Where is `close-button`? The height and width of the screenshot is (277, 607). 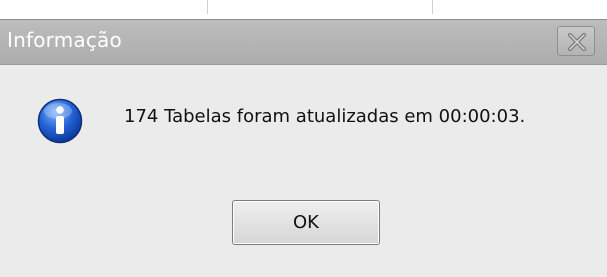 close-button is located at coordinates (576, 41).